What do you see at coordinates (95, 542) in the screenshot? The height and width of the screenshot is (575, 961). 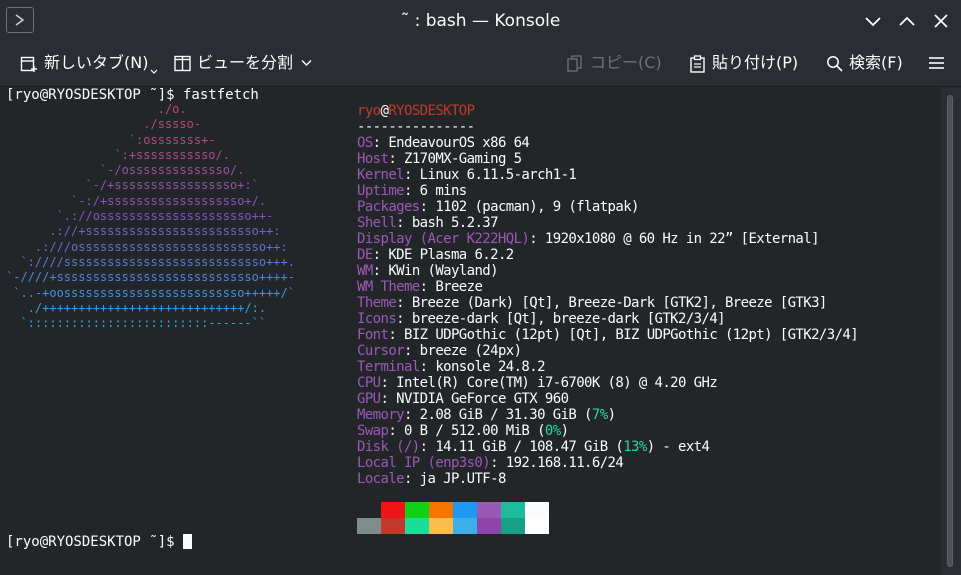 I see `prompt-text: [ryo@RYOSDESKTOP ˜]$` at bounding box center [95, 542].